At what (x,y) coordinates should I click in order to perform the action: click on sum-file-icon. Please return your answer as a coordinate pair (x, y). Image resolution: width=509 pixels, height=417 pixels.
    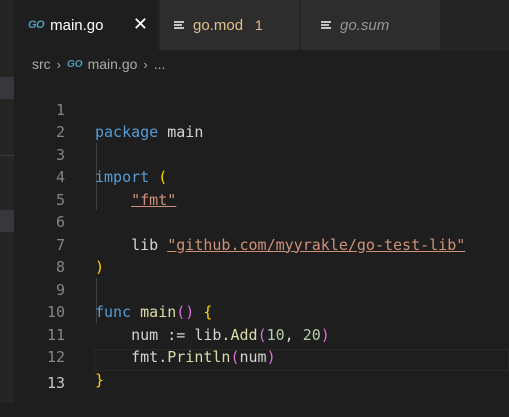
    Looking at the image, I should click on (326, 25).